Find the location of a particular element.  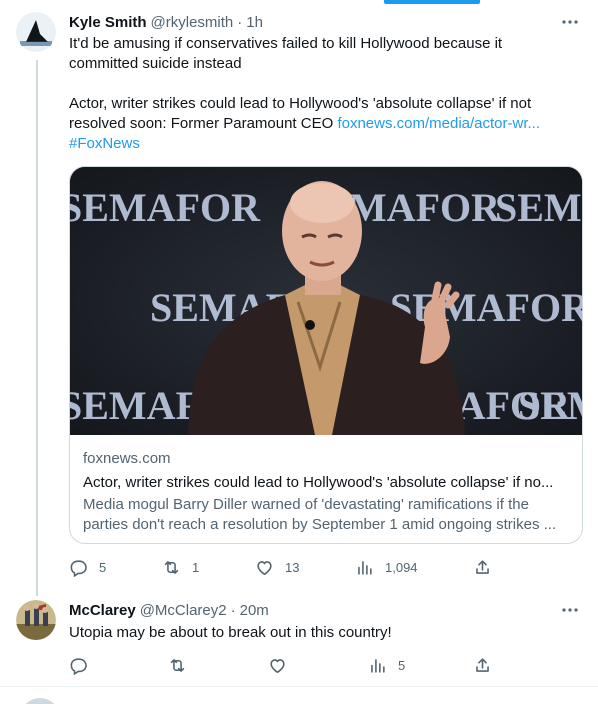

tweet-header: McClarey @McClarey2 · 20m is located at coordinates (169, 610).